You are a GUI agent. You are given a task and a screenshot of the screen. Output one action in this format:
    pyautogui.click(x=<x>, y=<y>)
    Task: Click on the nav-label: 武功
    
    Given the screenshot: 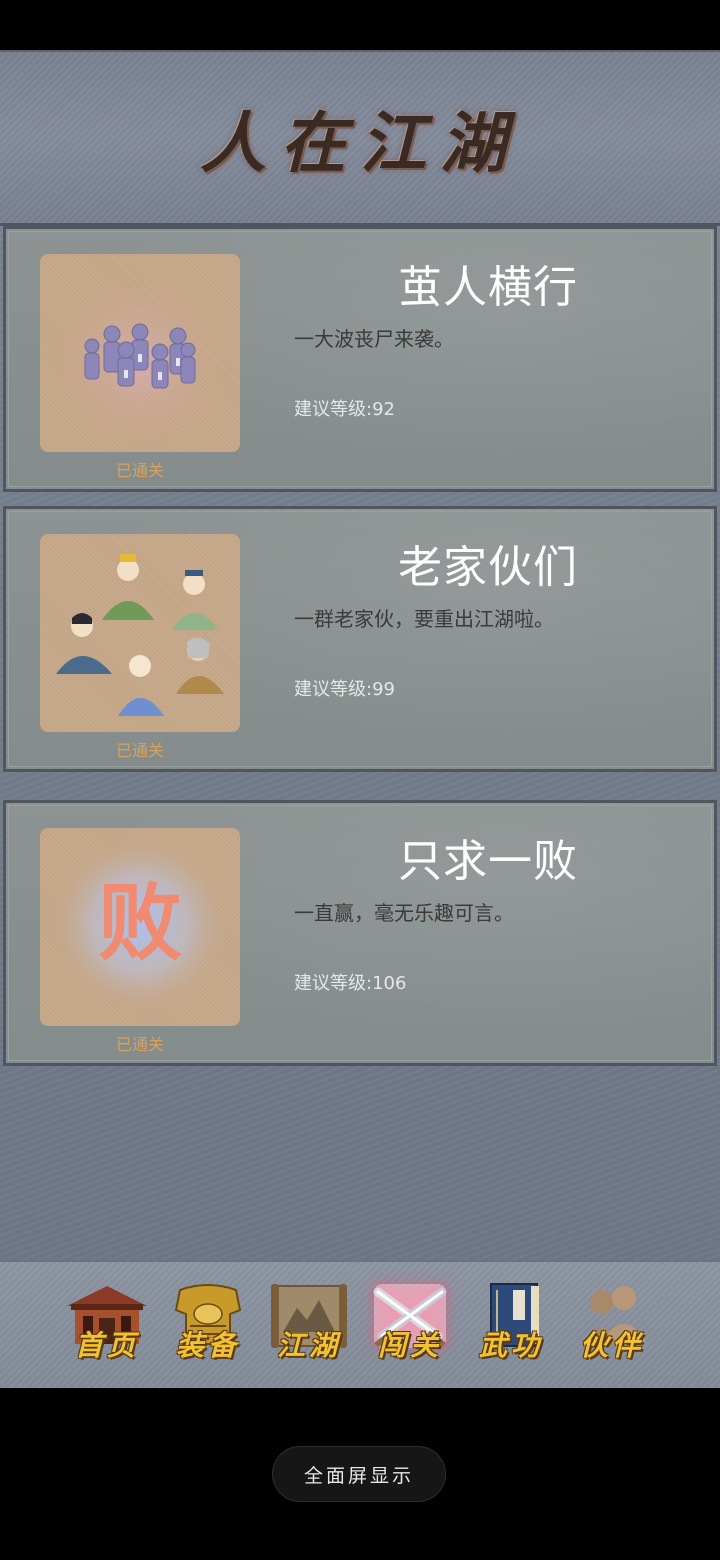 What is the action you would take?
    pyautogui.click(x=510, y=1345)
    